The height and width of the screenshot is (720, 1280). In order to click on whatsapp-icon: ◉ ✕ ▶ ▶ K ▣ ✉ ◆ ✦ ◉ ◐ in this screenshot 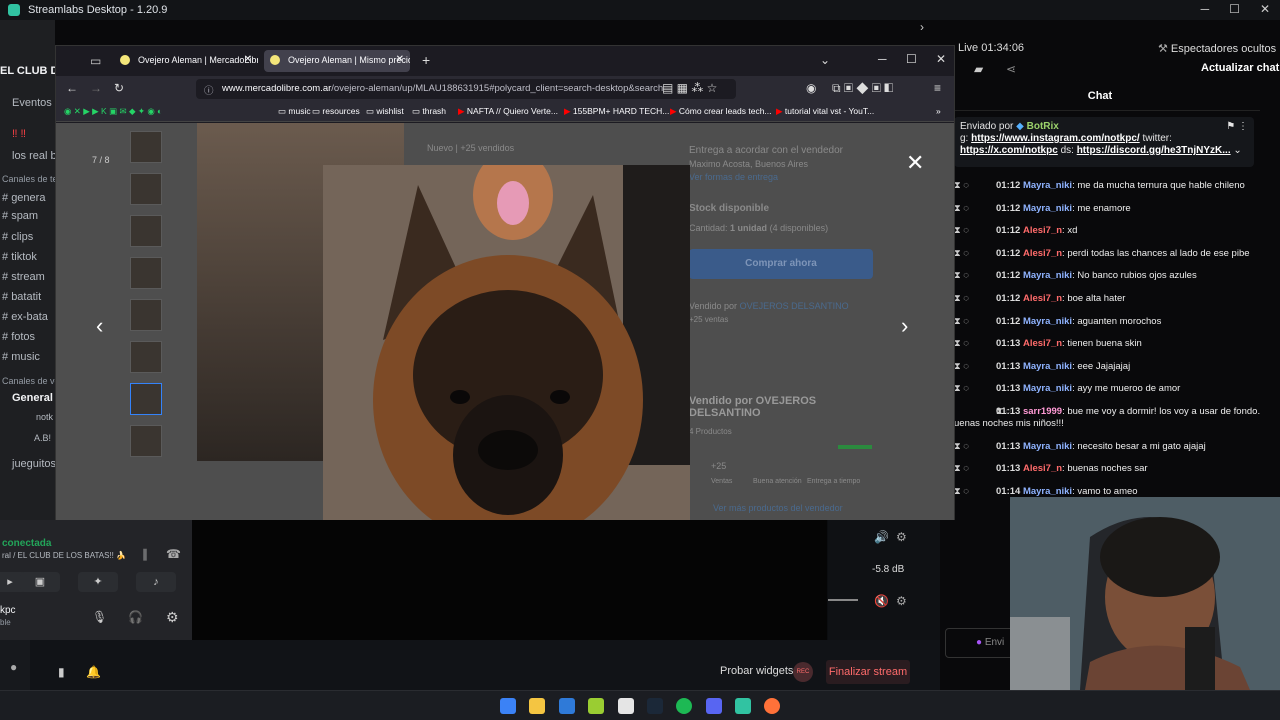, I will do `click(113, 111)`.